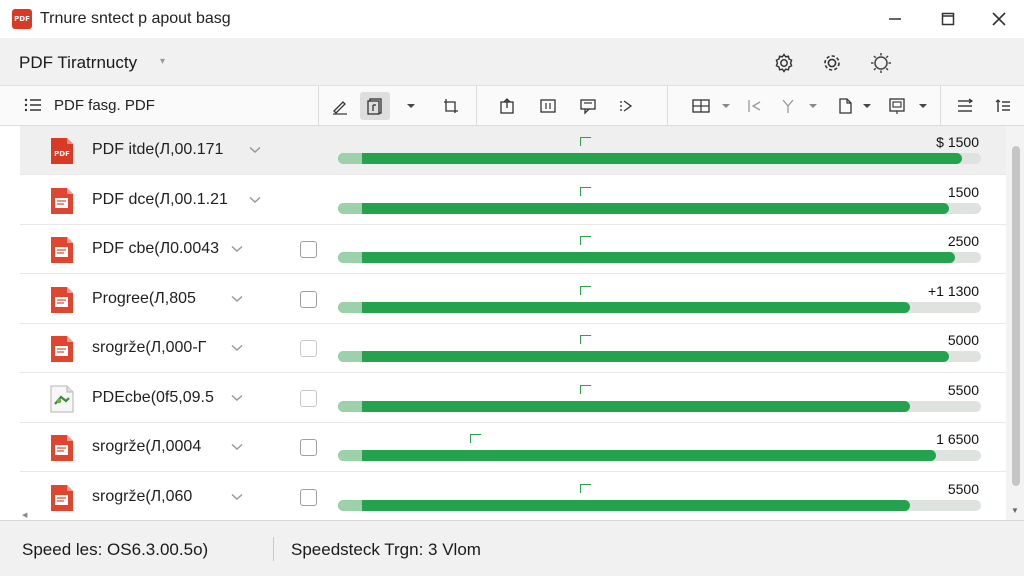  I want to click on row-value: 5000, so click(963, 340).